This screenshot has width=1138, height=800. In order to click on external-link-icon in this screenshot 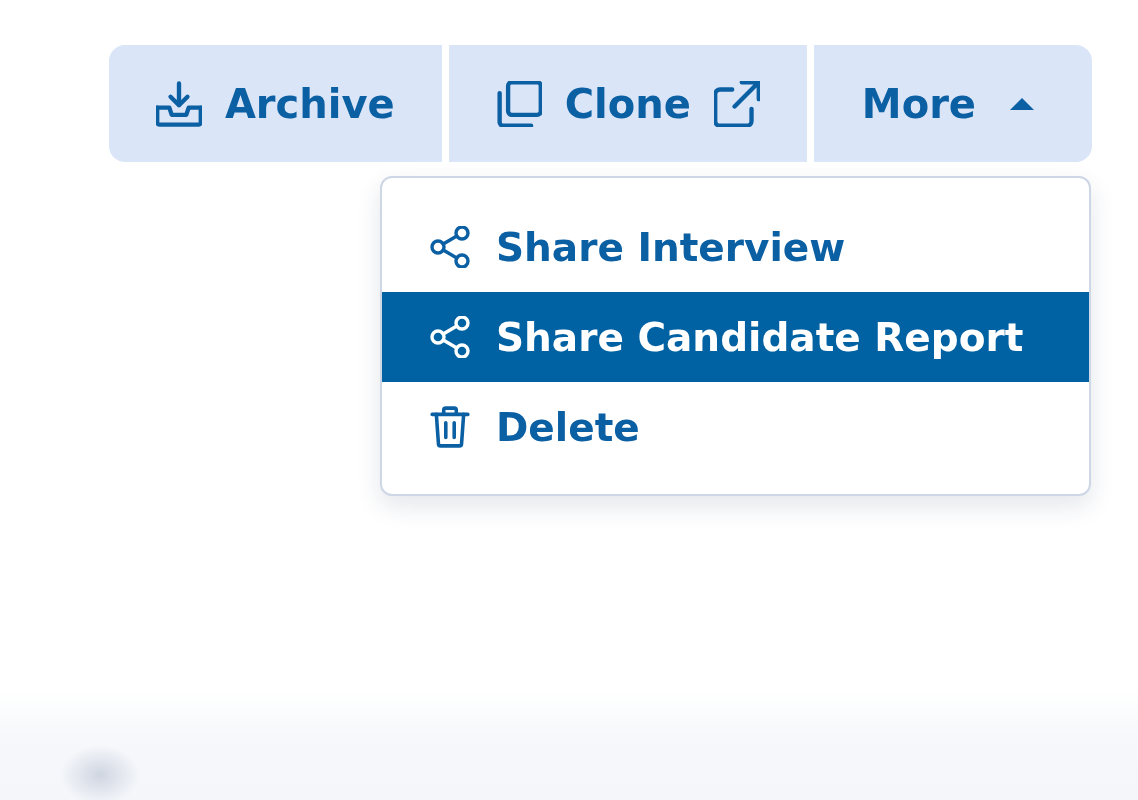, I will do `click(736, 103)`.